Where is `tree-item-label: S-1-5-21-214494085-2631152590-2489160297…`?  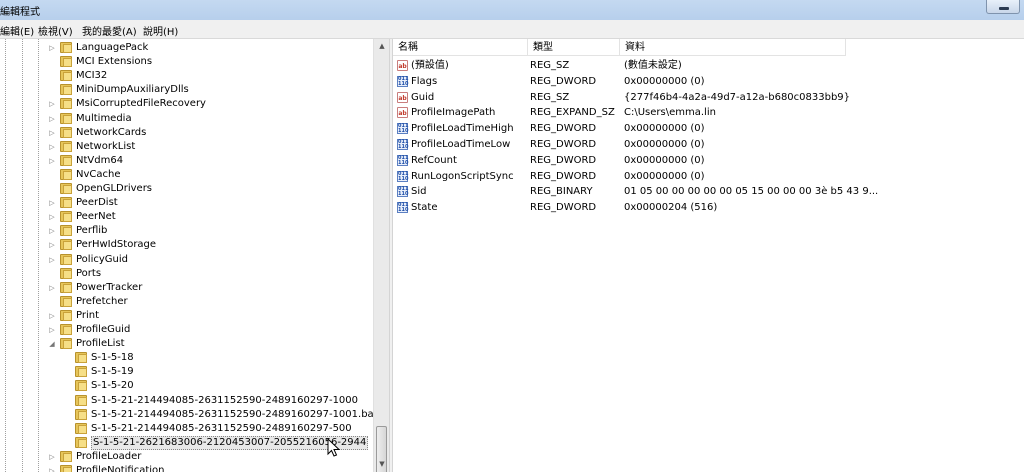 tree-item-label: S-1-5-21-214494085-2631152590-2489160297… is located at coordinates (232, 414).